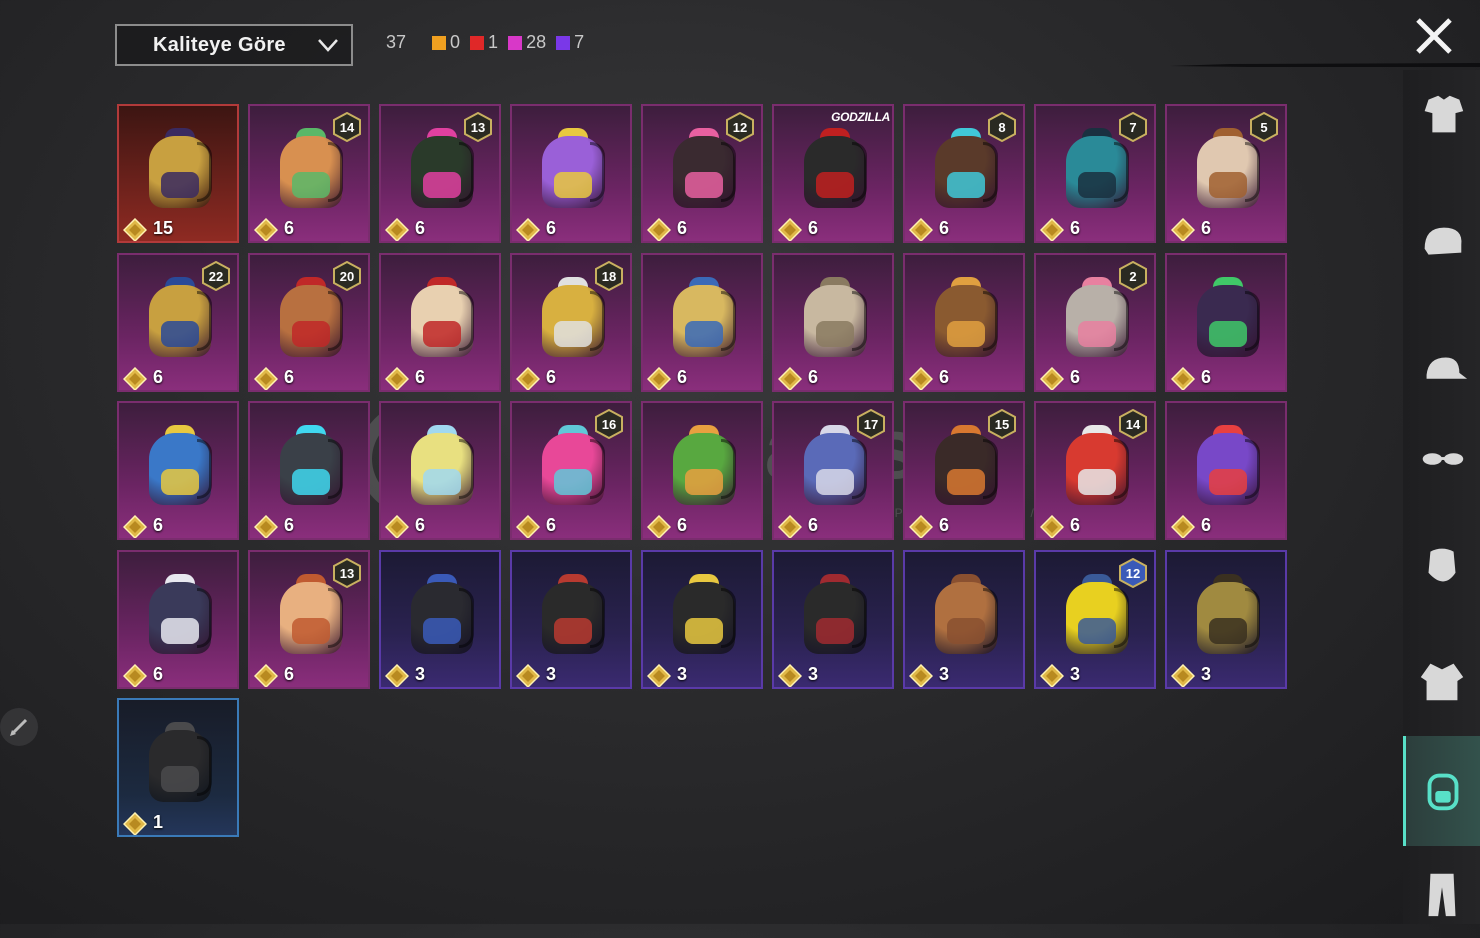 The height and width of the screenshot is (938, 1480). Describe the element at coordinates (178, 322) in the screenshot. I see `backpack-item: 6 22` at that location.